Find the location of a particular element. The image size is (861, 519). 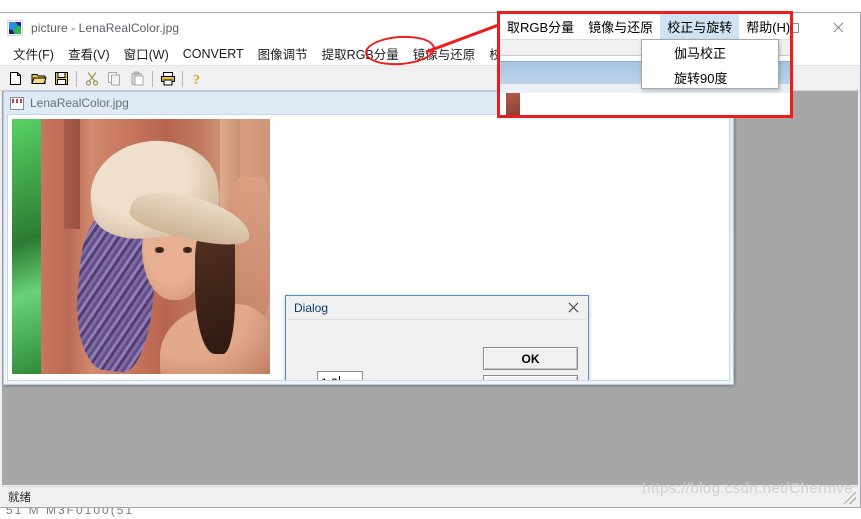

gamma-input-dialog: Dialog 1.2 请输入0.5-1.5之间的数 OK Cancel is located at coordinates (437, 337).